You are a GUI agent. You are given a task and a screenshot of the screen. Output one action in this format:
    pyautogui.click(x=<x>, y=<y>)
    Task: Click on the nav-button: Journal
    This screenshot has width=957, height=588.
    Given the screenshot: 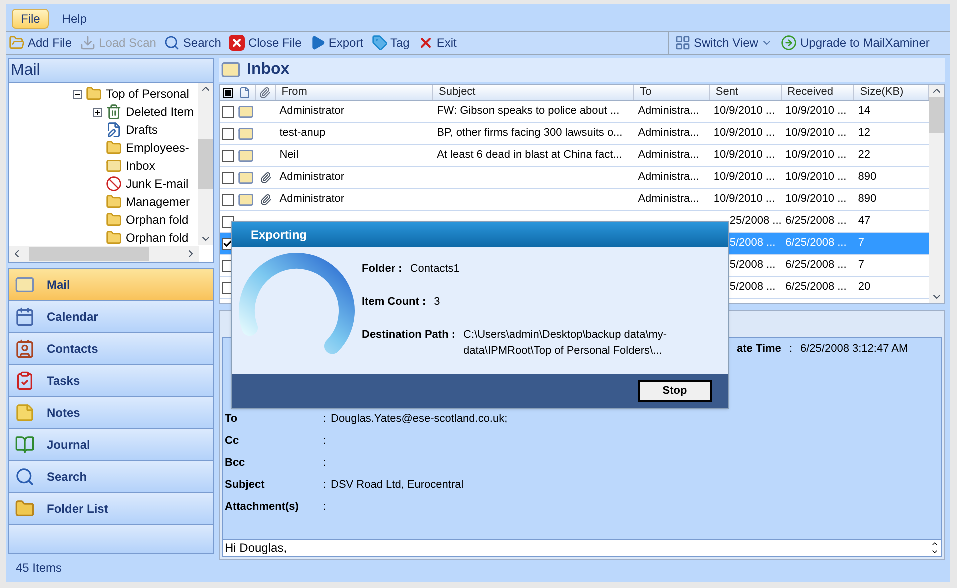 What is the action you would take?
    pyautogui.click(x=111, y=445)
    